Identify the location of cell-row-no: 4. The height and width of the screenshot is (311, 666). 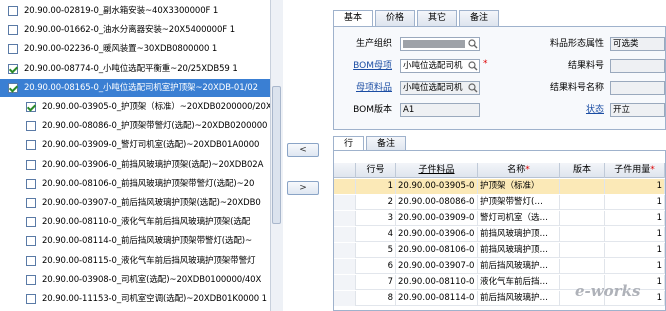
(376, 234).